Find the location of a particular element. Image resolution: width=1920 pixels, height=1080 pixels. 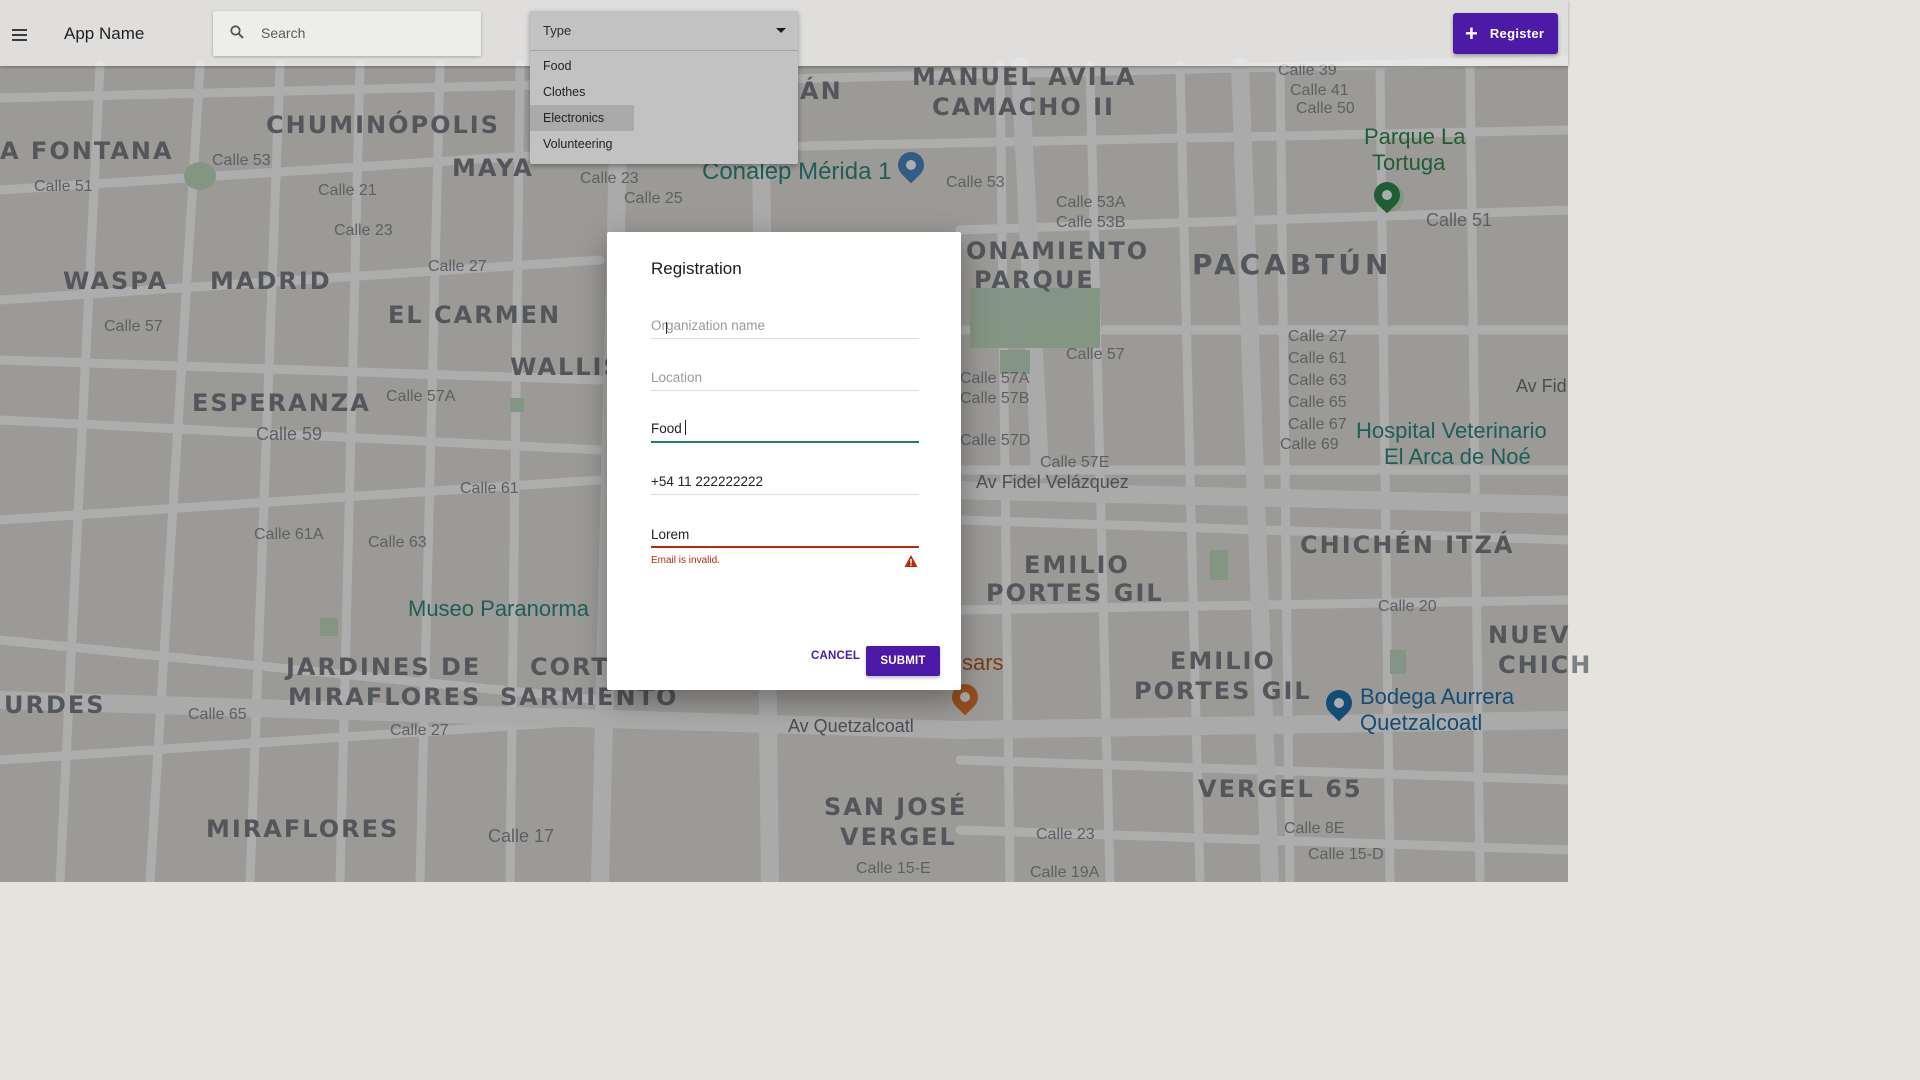

organization-name-field is located at coordinates (785, 326).